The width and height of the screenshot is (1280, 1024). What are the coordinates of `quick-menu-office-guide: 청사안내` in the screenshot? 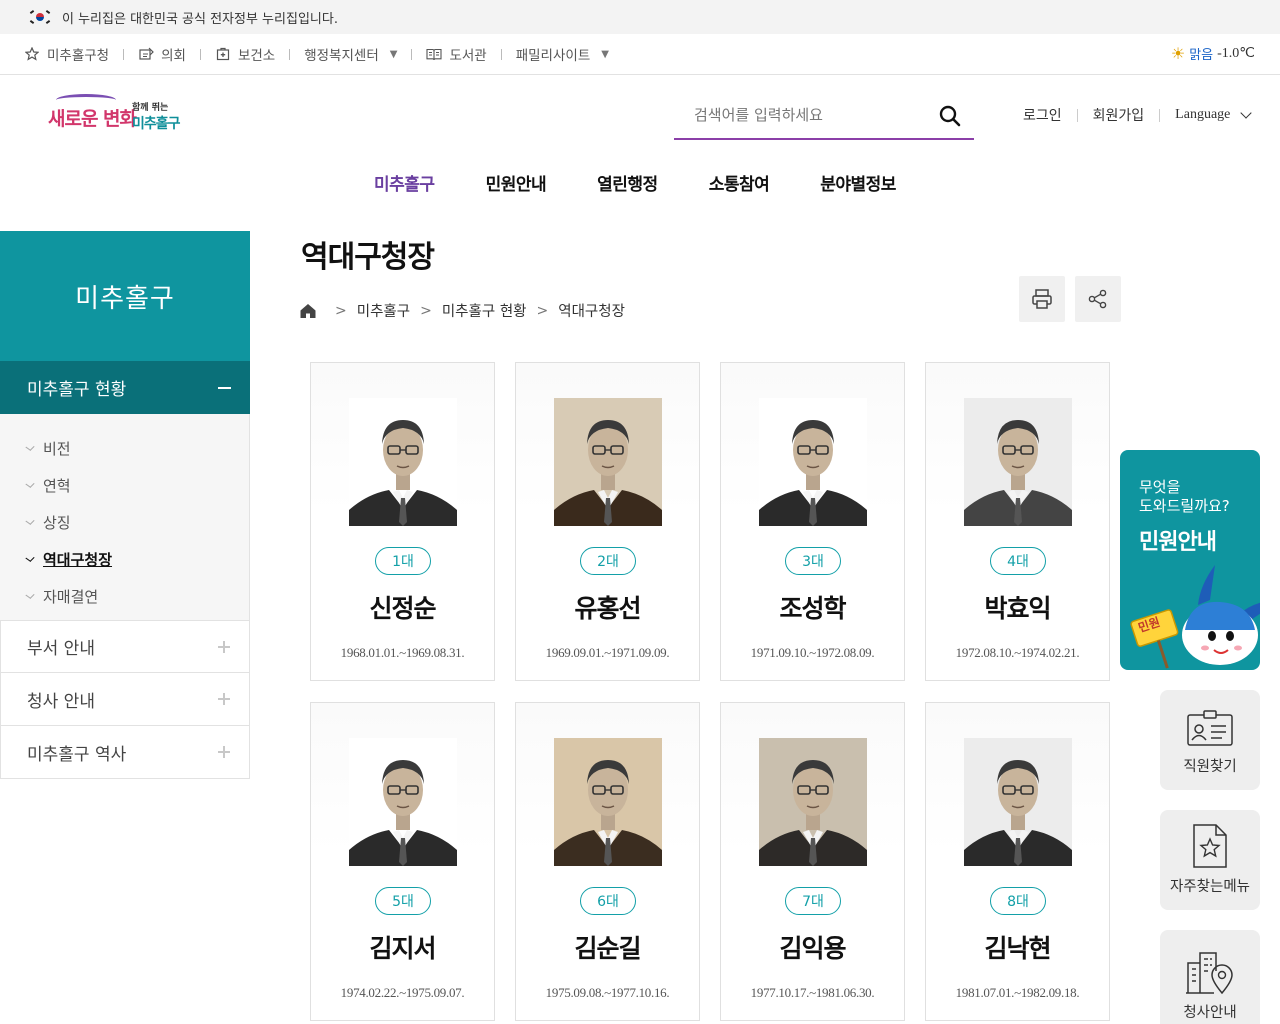 It's located at (1210, 977).